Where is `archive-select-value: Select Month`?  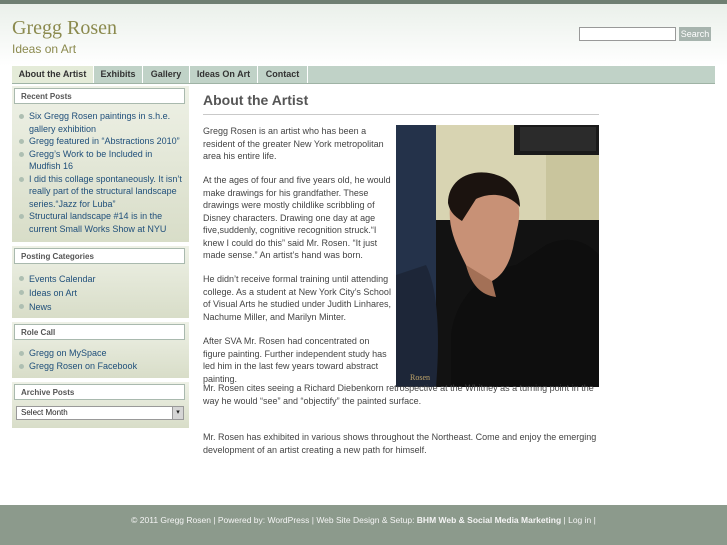 archive-select-value: Select Month is located at coordinates (44, 412).